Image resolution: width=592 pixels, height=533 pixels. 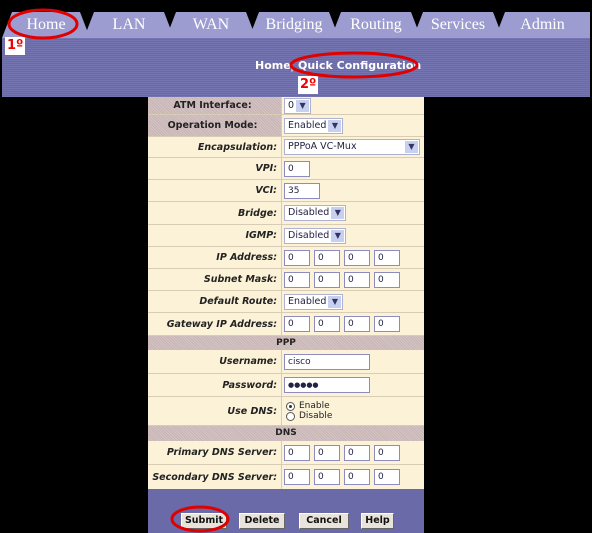 I want to click on dns-section-header: DNS, so click(x=286, y=433).